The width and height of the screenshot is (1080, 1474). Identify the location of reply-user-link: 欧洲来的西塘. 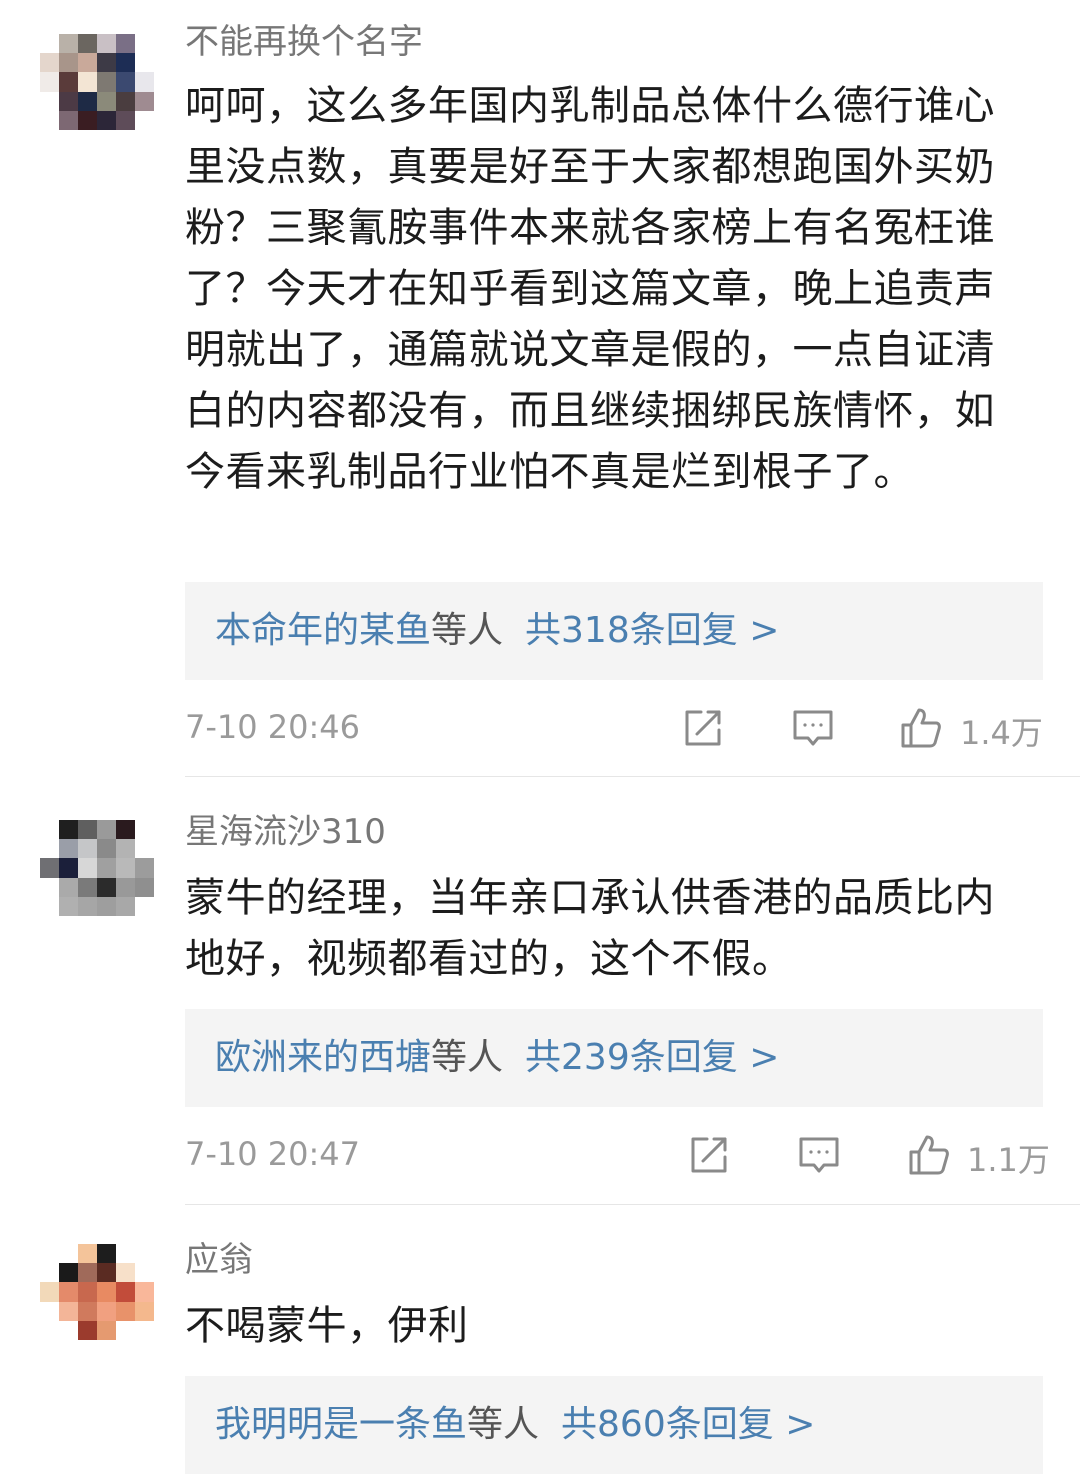
(323, 1057).